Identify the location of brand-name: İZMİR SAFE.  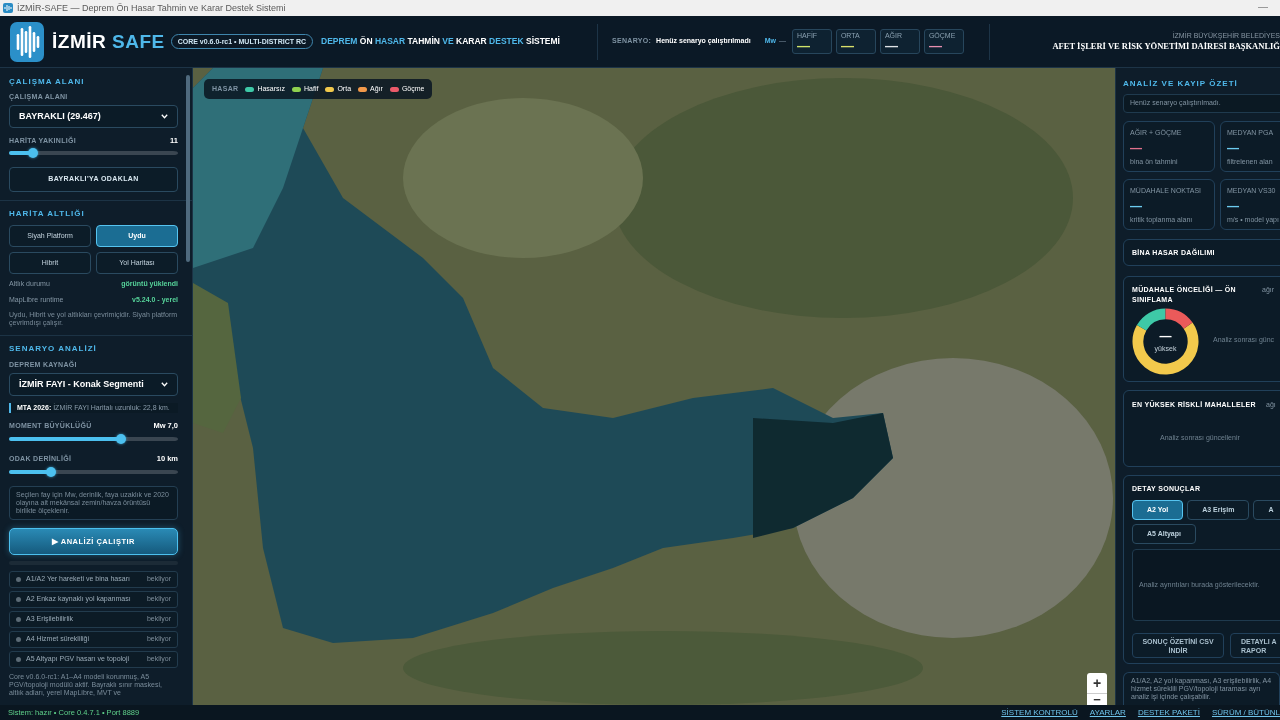
(108, 41).